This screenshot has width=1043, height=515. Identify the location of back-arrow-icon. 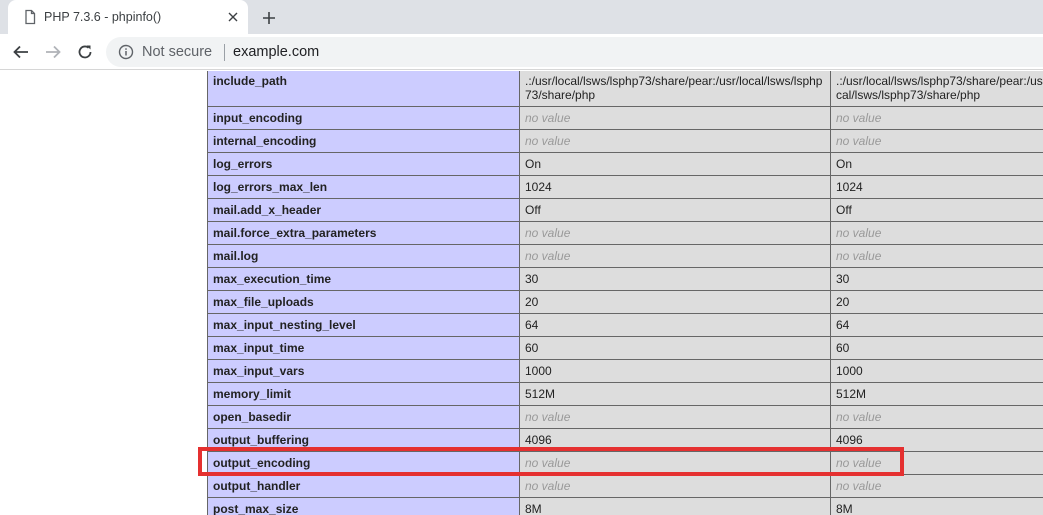
(21, 52).